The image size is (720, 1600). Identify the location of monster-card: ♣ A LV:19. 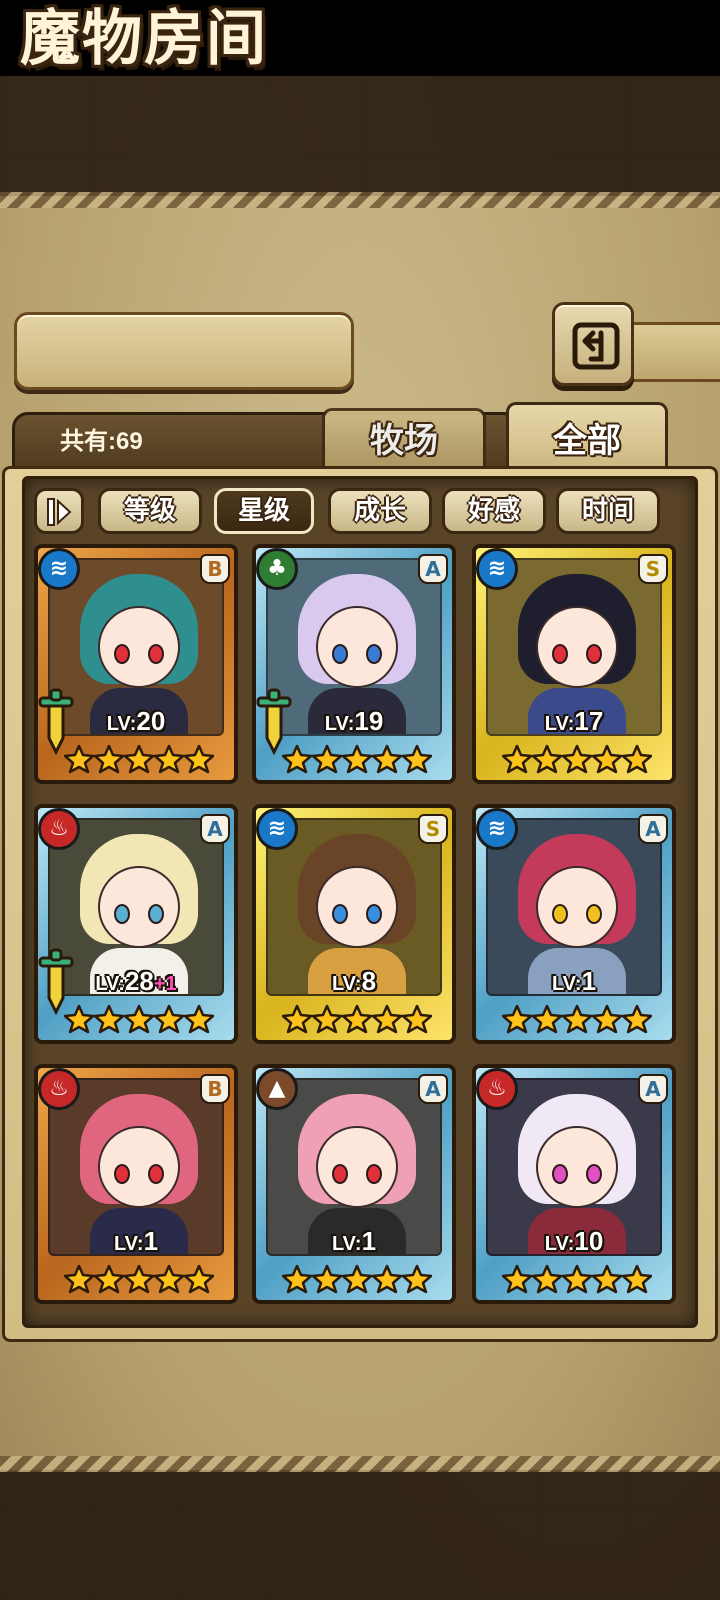
(354, 664).